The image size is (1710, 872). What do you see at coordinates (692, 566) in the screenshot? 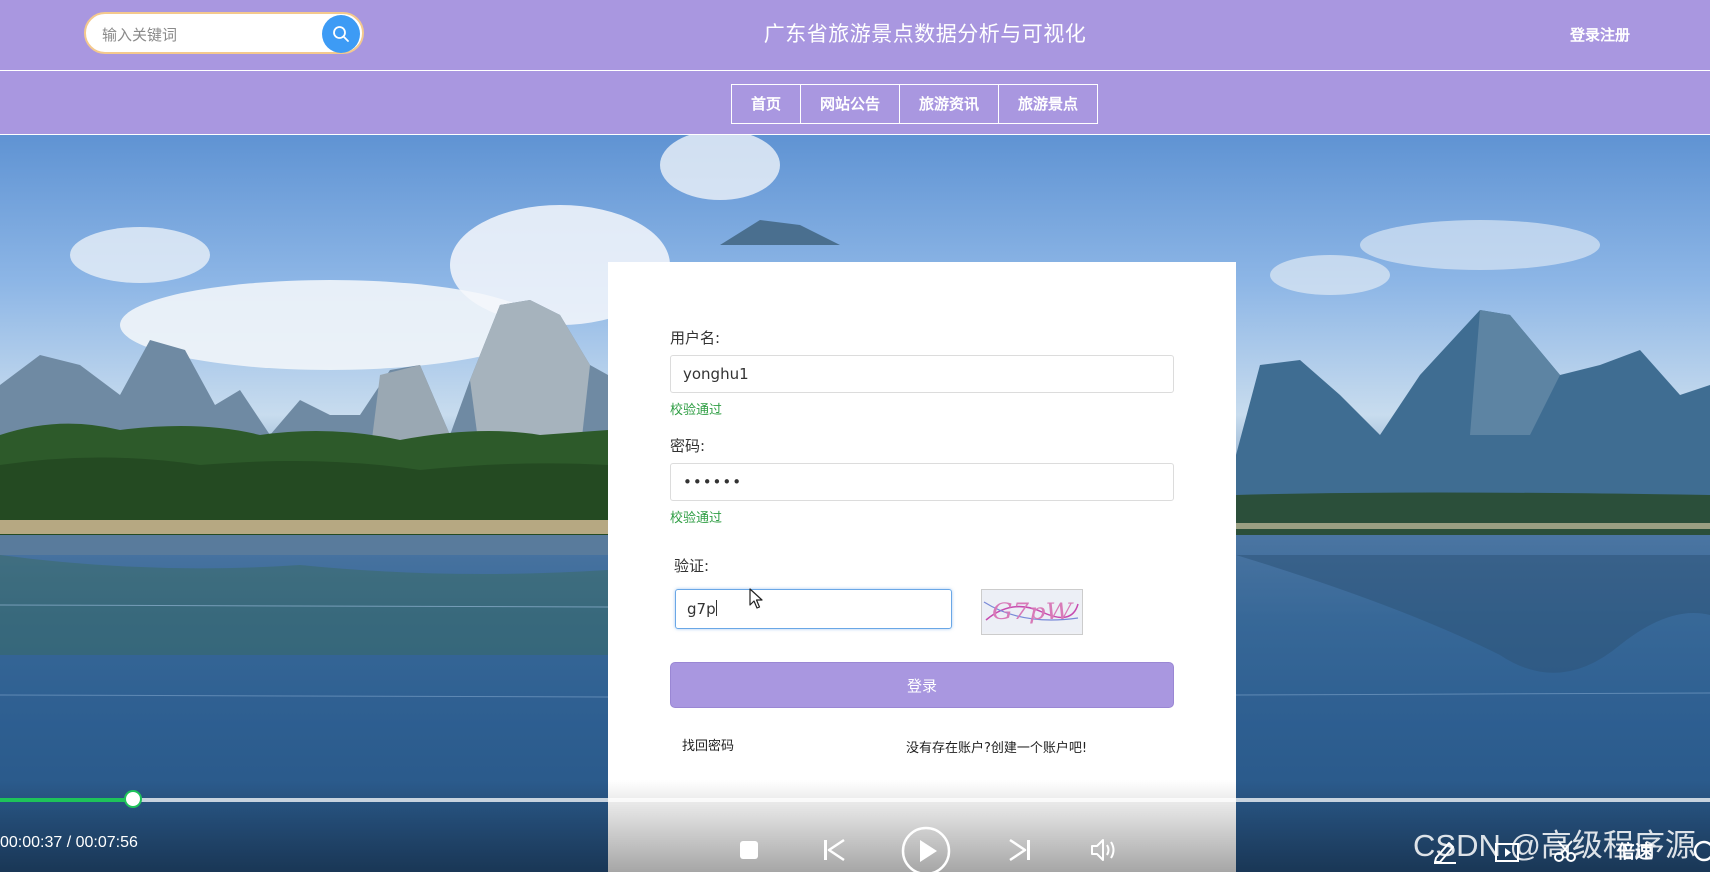
I see `captcha-label: 验证:` at bounding box center [692, 566].